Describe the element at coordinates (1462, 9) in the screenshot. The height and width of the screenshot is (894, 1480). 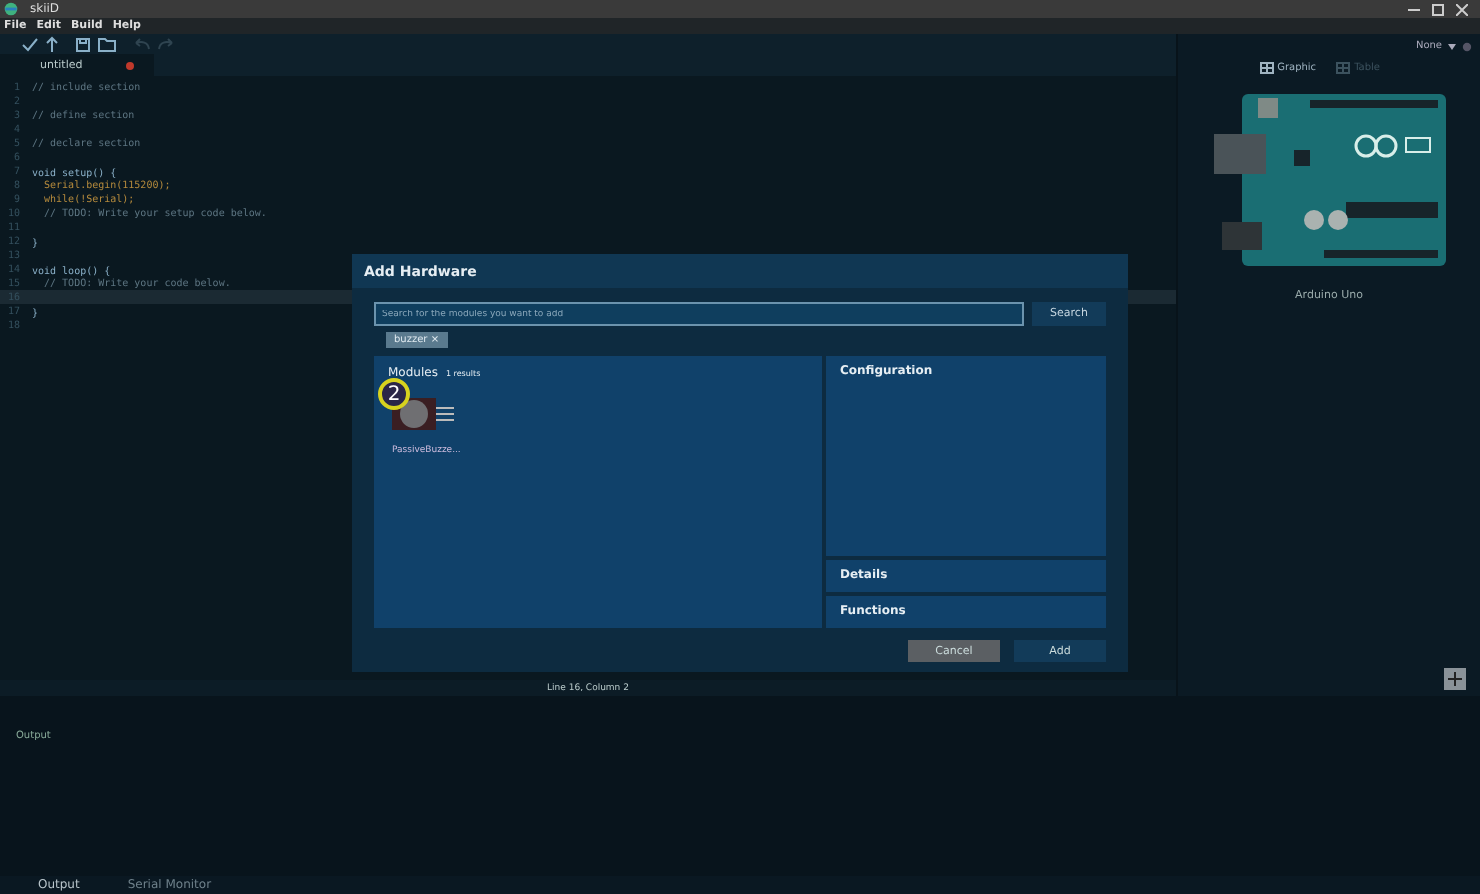
I see `close-icon` at that location.